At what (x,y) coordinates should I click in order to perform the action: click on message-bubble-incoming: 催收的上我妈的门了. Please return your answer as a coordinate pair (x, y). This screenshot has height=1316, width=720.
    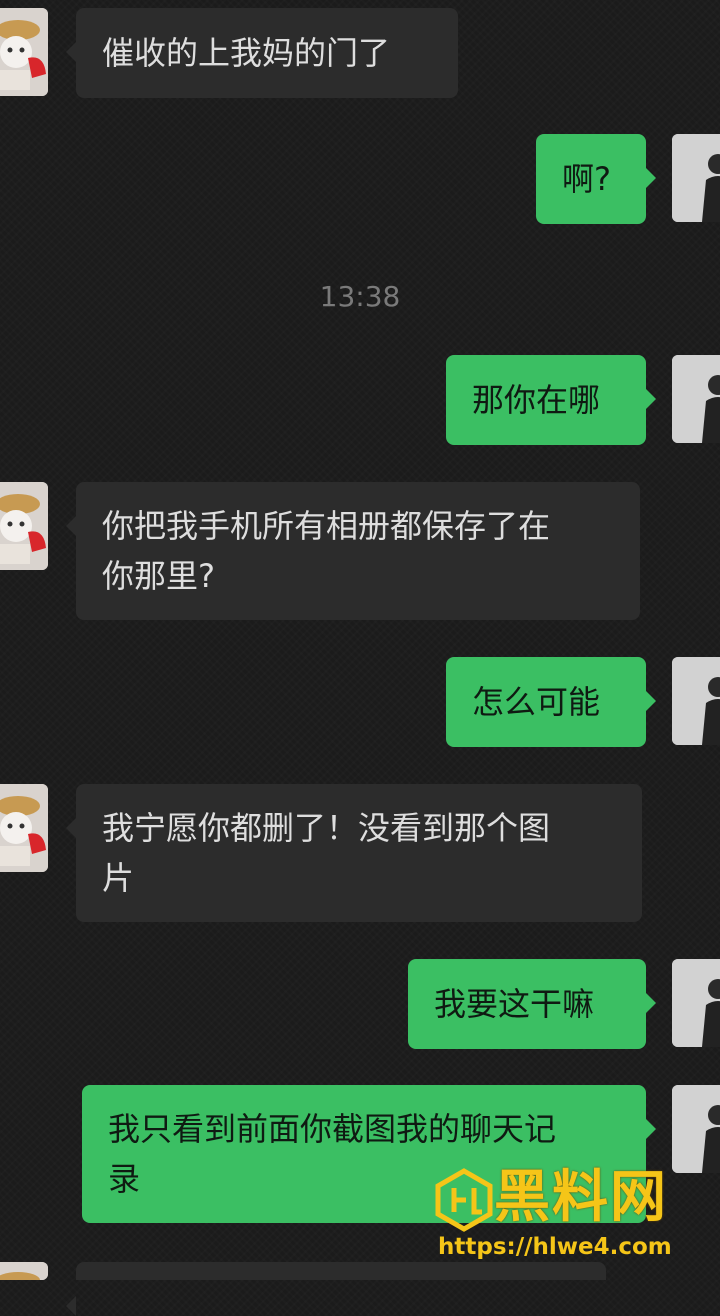
    Looking at the image, I should click on (262, 53).